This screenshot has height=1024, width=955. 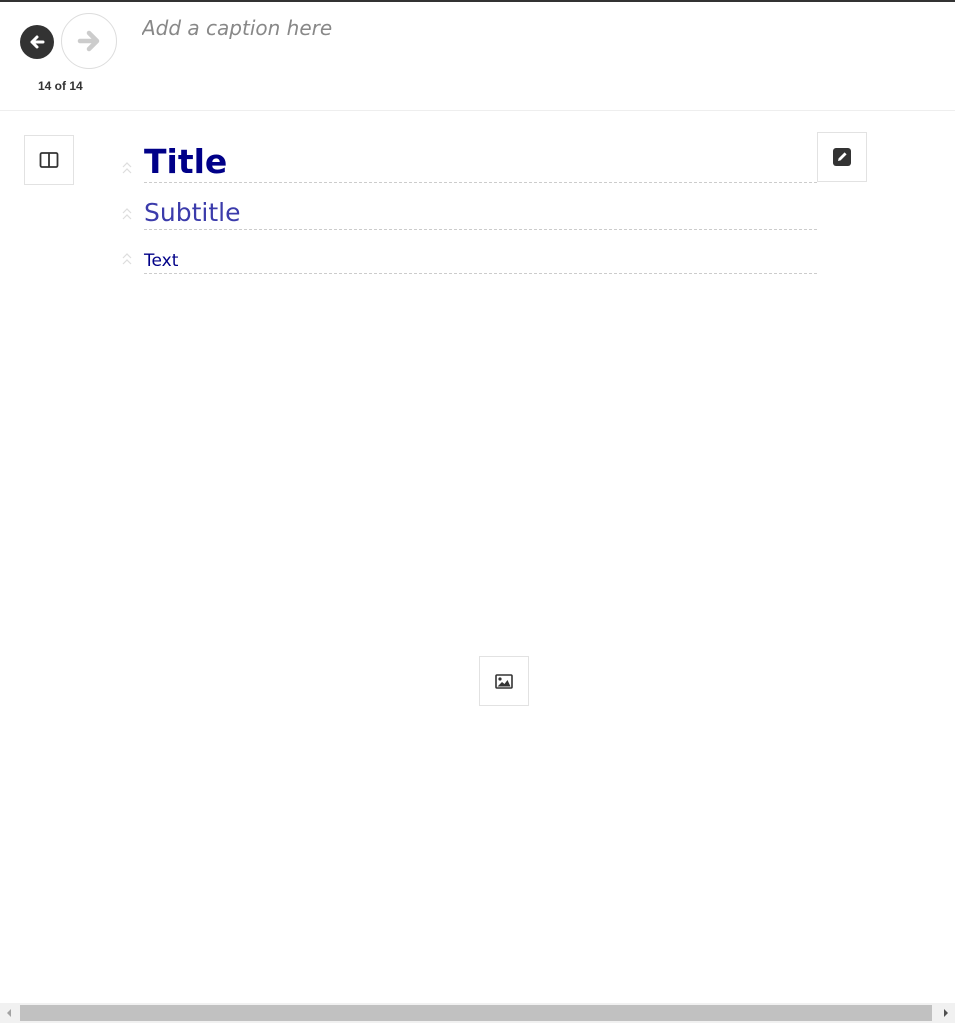 I want to click on arrow-right-icon, so click(x=88, y=41).